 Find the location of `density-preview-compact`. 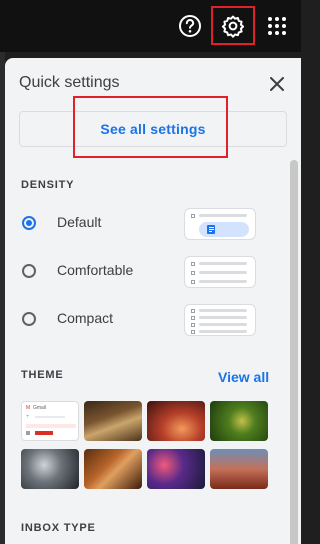

density-preview-compact is located at coordinates (220, 320).